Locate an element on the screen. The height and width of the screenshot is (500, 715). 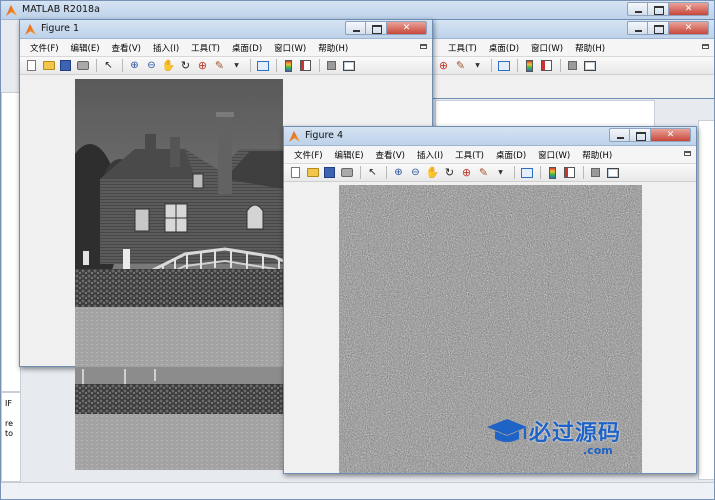
matlab-close-button is located at coordinates (689, 9).